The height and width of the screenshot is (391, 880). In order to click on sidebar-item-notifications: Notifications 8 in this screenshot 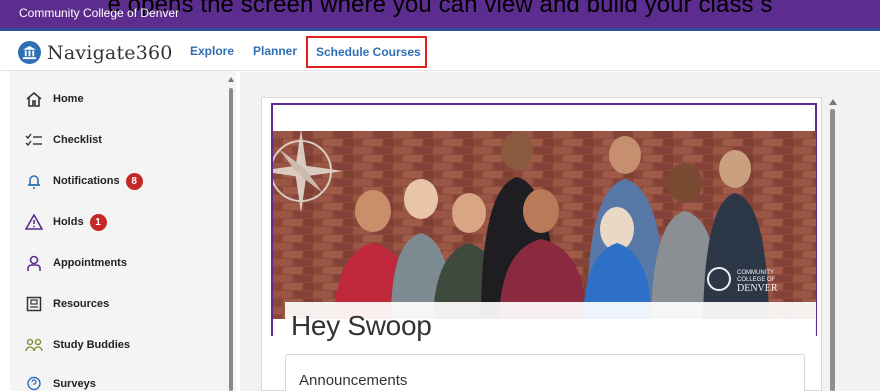, I will do `click(83, 181)`.